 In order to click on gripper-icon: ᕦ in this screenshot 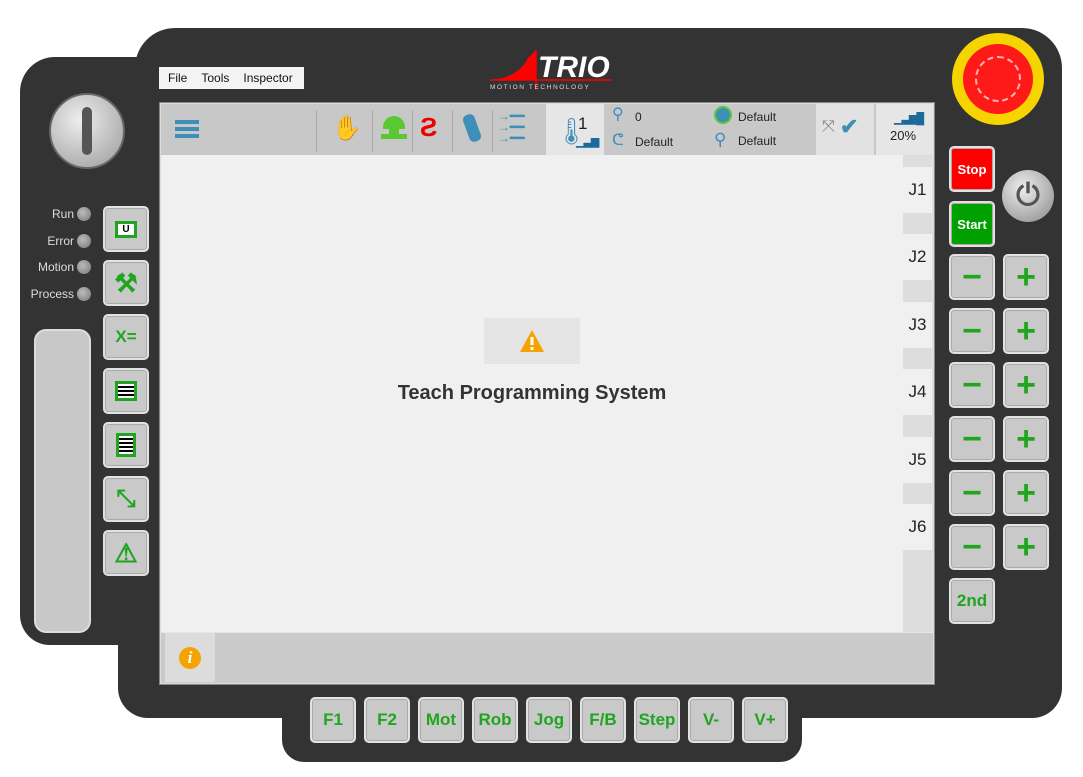, I will do `click(618, 140)`.